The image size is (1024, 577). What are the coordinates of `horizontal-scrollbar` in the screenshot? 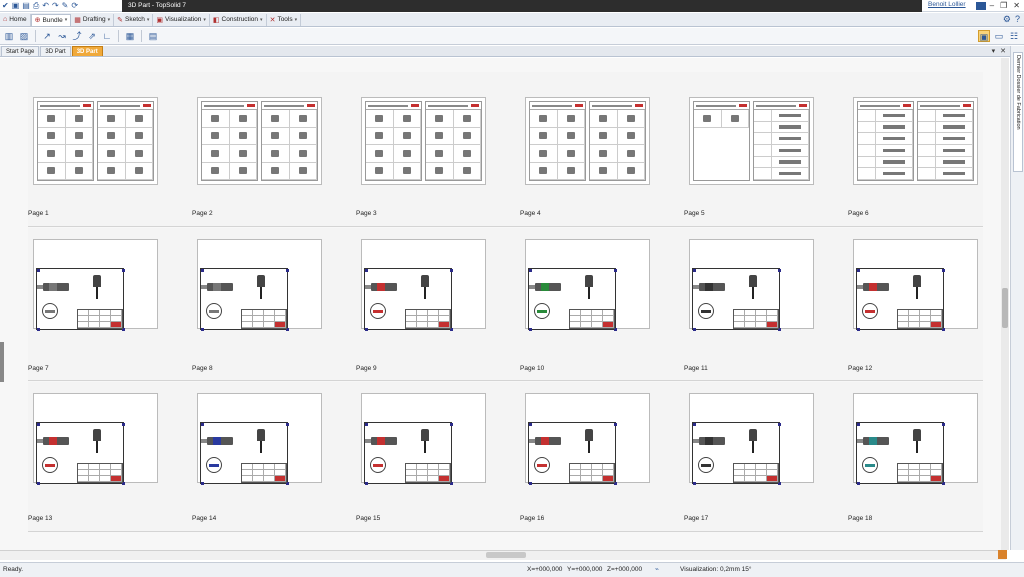 It's located at (503, 555).